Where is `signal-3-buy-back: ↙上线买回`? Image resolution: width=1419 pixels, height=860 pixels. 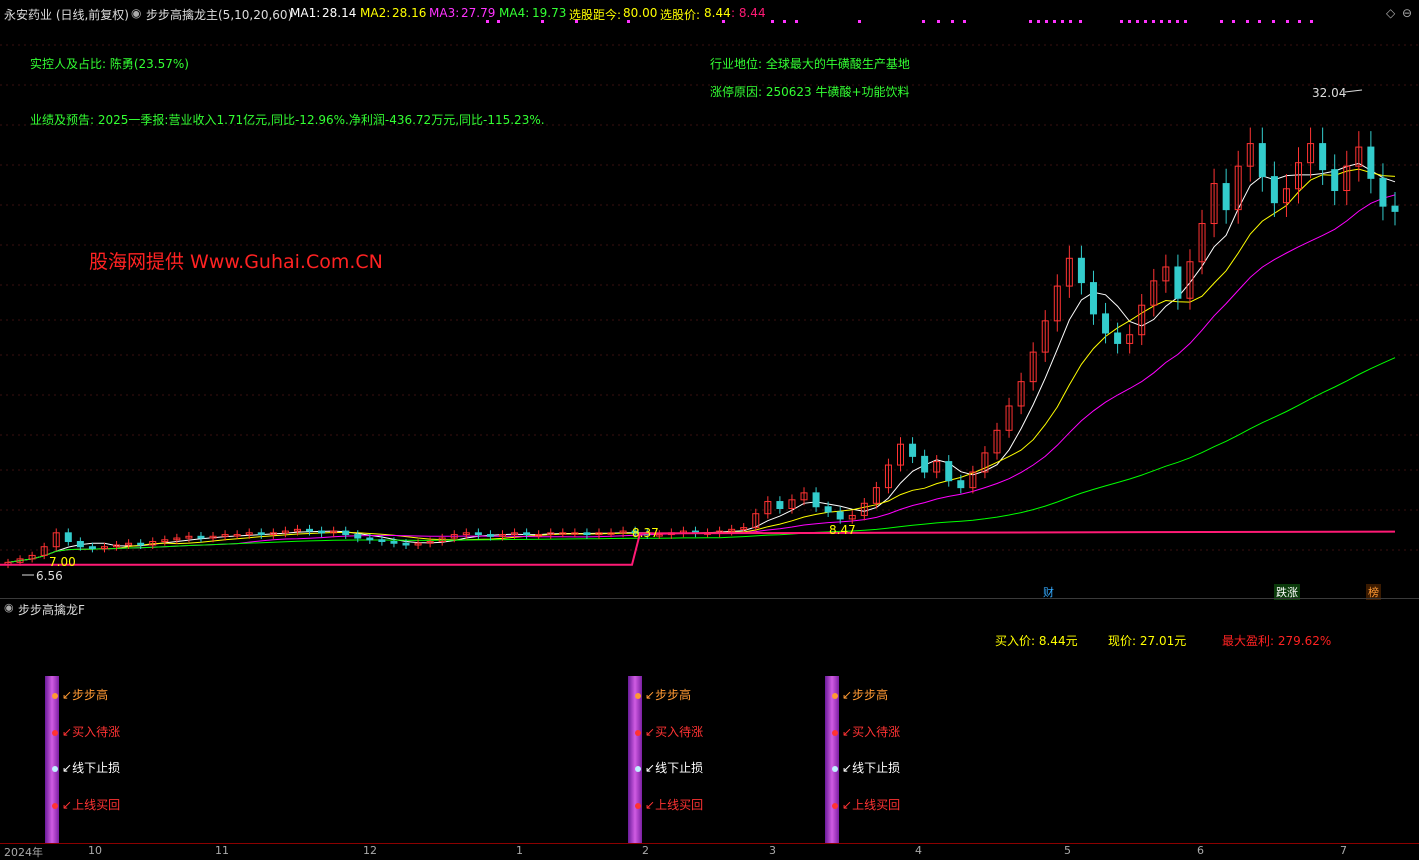
signal-3-buy-back: ↙上线买回 is located at coordinates (866, 804).